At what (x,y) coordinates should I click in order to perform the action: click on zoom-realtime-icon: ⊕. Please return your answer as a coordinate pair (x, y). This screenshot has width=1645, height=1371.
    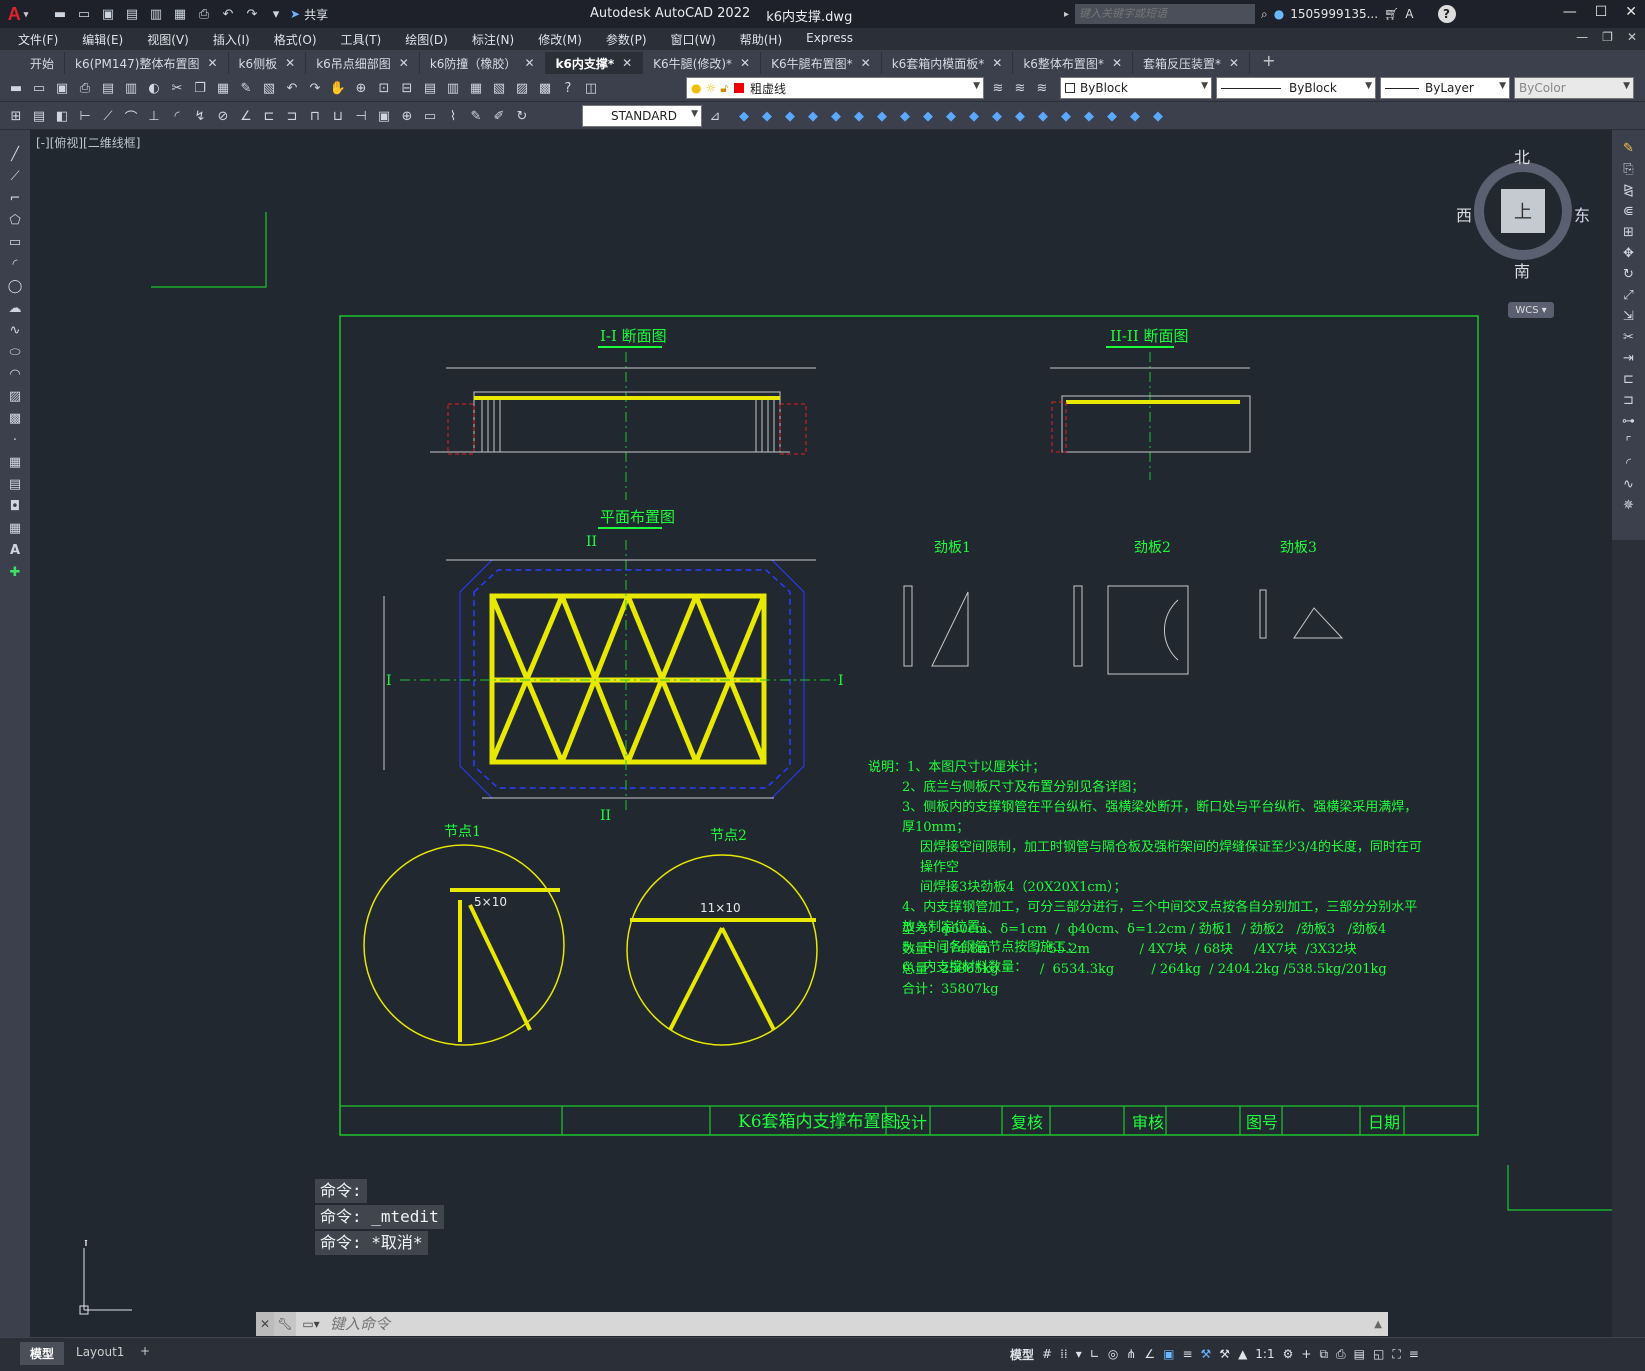
    Looking at the image, I should click on (361, 88).